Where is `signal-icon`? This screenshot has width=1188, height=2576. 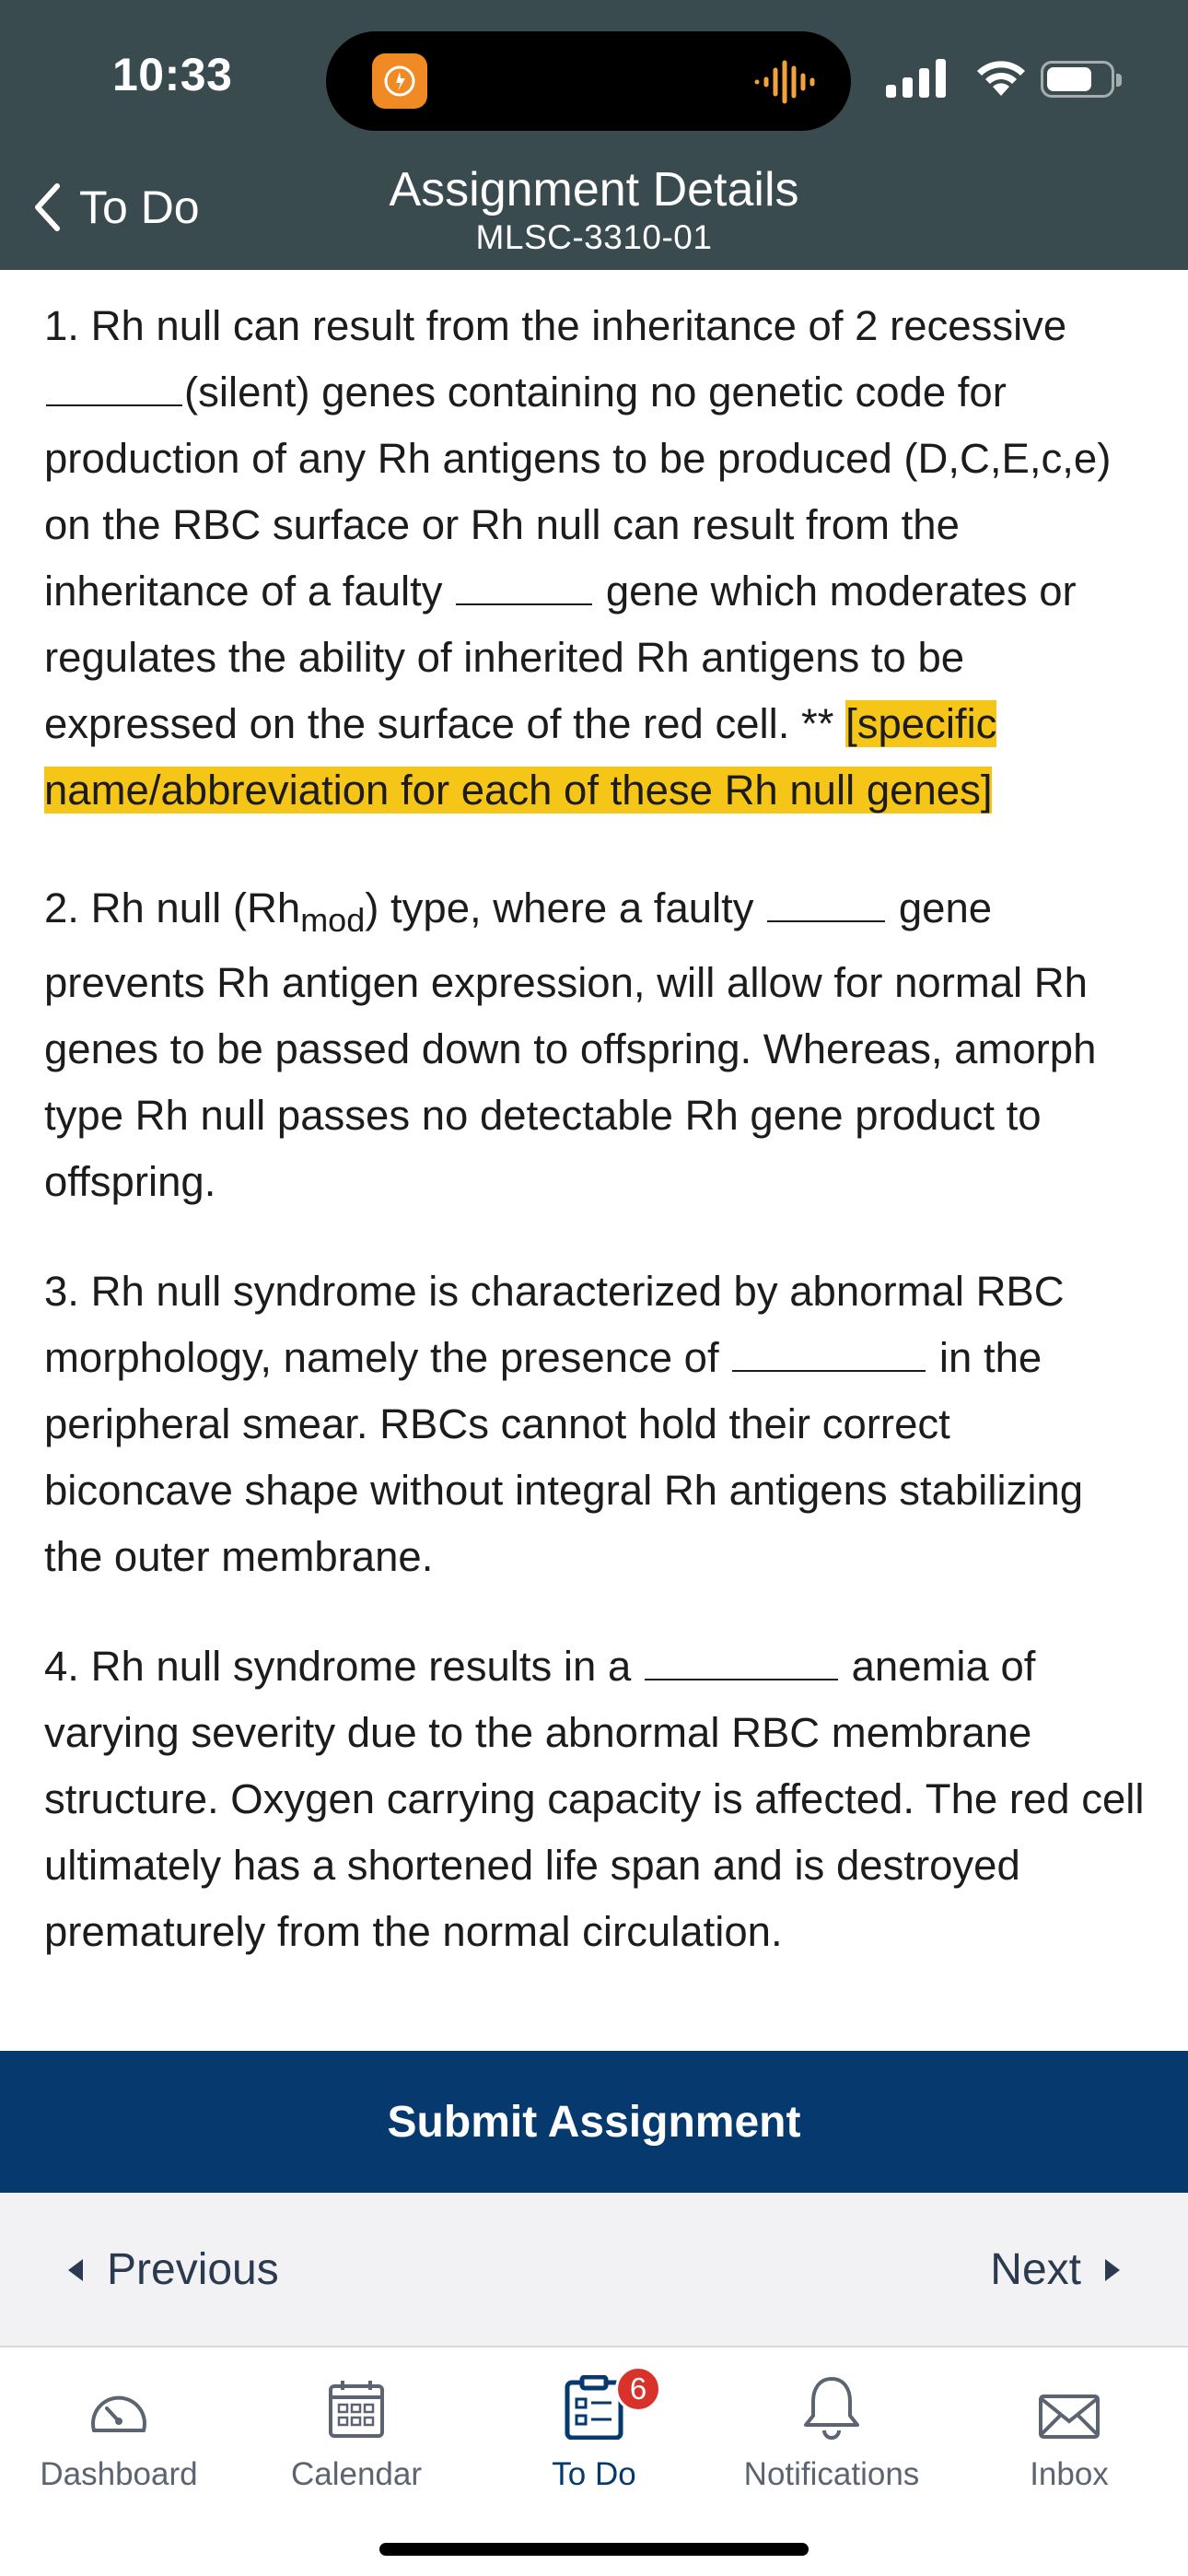 signal-icon is located at coordinates (916, 80).